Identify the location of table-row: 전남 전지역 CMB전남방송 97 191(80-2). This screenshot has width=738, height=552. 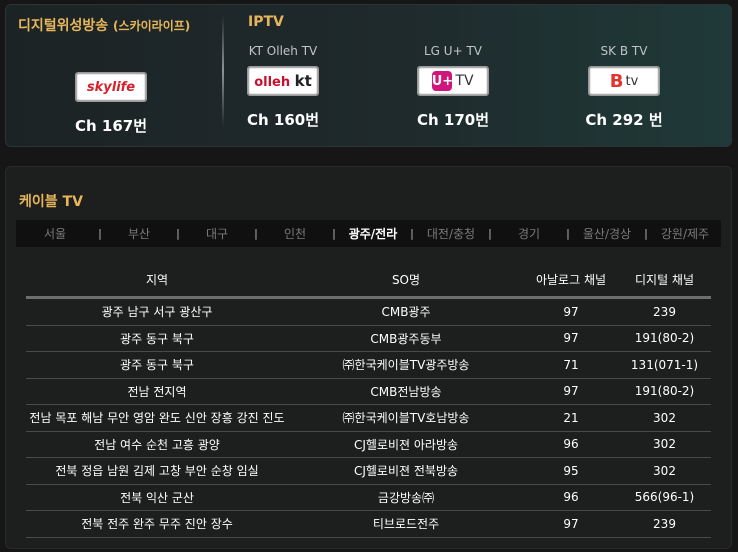
(368, 391).